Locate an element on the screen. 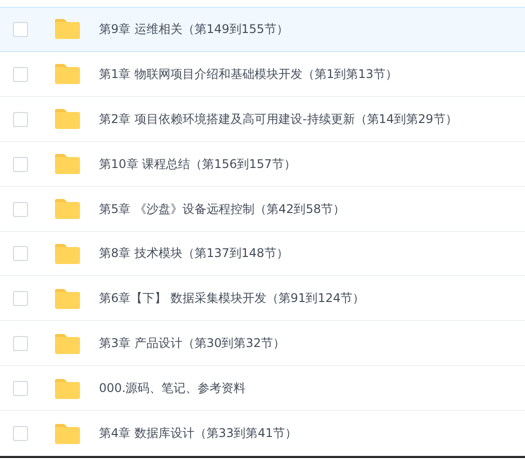  folder-name: 第1章 物联网项目介绍和基础模块开发（第1到第13节） is located at coordinates (248, 74).